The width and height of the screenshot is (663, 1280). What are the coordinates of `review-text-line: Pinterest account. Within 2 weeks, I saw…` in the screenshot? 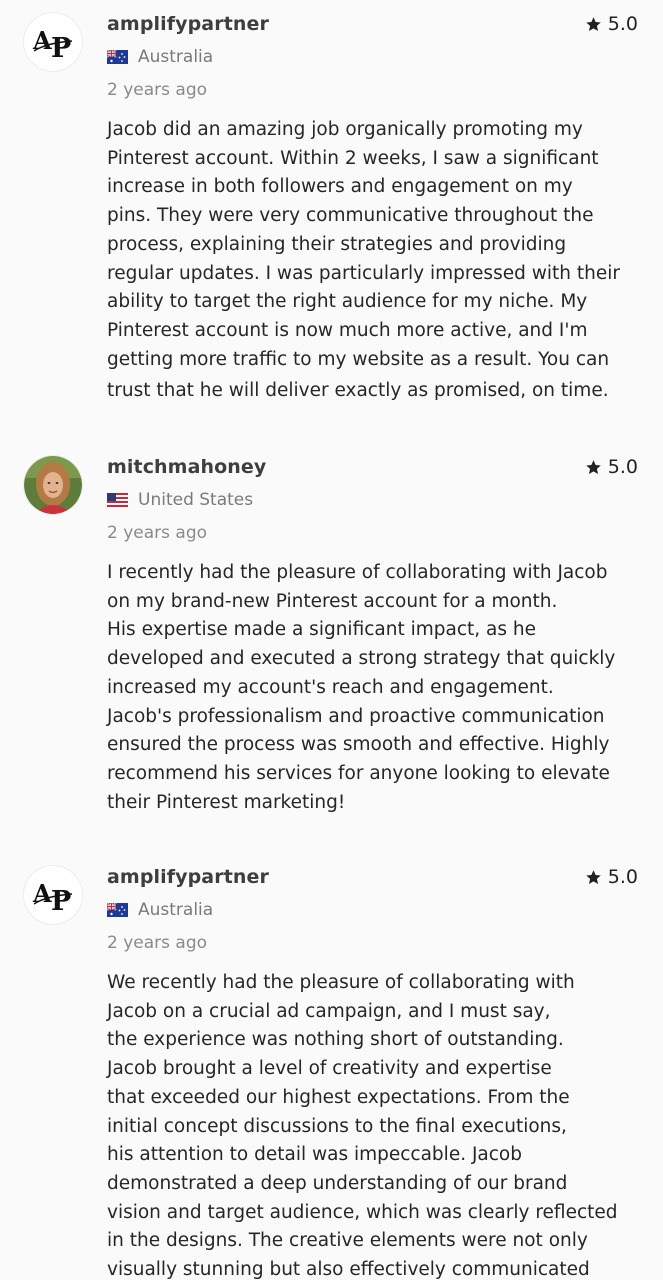 It's located at (353, 158).